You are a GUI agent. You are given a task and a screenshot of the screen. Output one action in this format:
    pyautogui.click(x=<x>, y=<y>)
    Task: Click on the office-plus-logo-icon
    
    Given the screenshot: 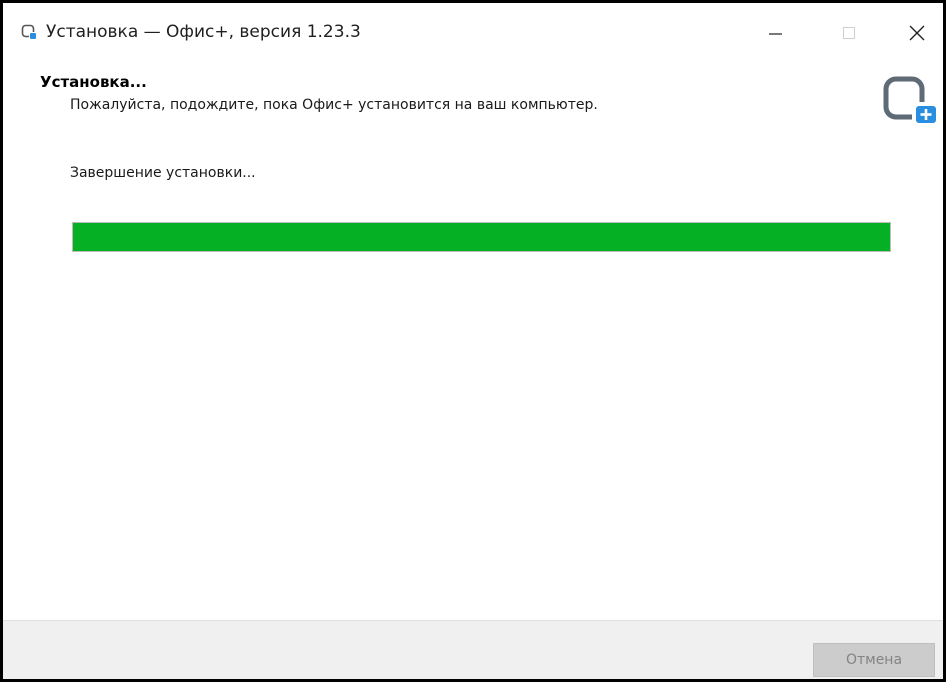 What is the action you would take?
    pyautogui.click(x=910, y=100)
    